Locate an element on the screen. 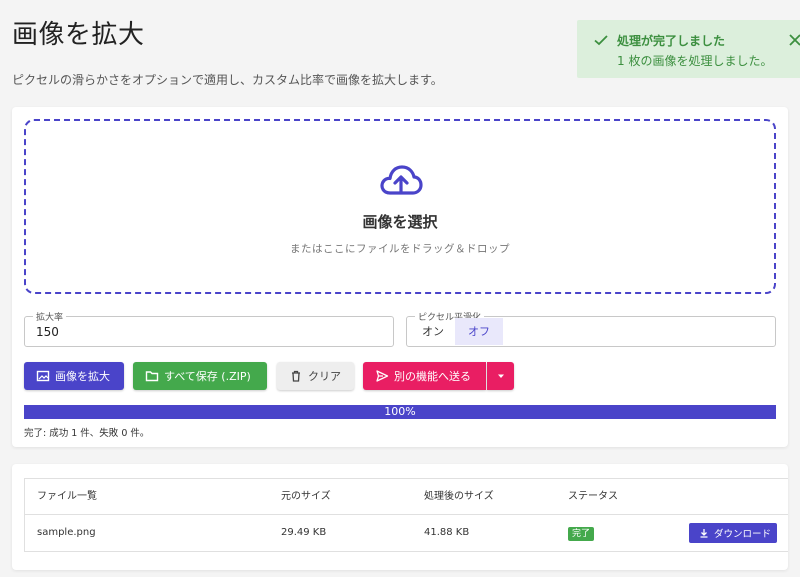  enlarge-button-label: 画像を拡大 is located at coordinates (82, 376).